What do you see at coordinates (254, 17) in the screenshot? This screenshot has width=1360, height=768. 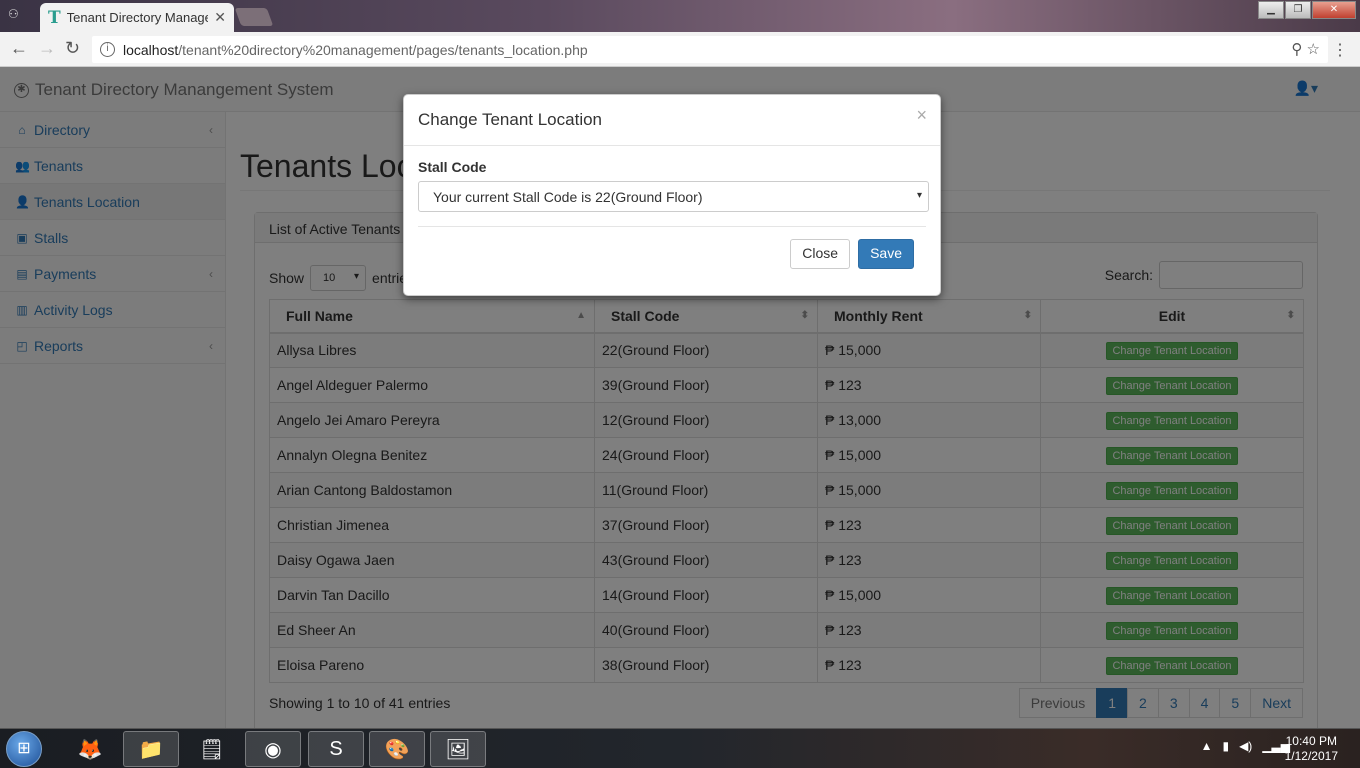 I see `new-tab-button` at bounding box center [254, 17].